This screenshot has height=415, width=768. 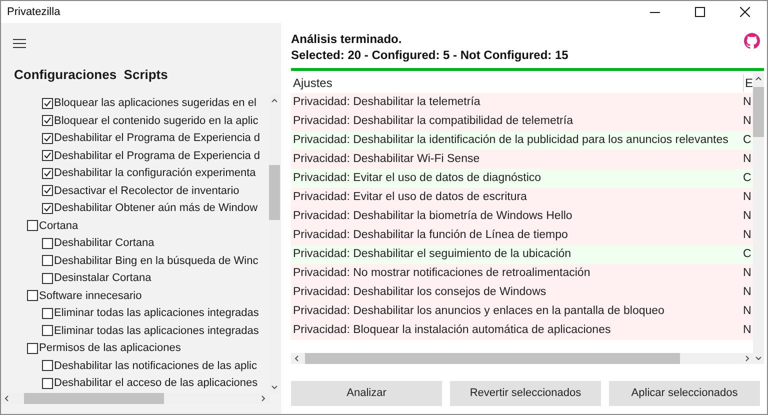 I want to click on table-row: Privacidad: Deshabilitar Wi-Fi Sense N, so click(x=522, y=159).